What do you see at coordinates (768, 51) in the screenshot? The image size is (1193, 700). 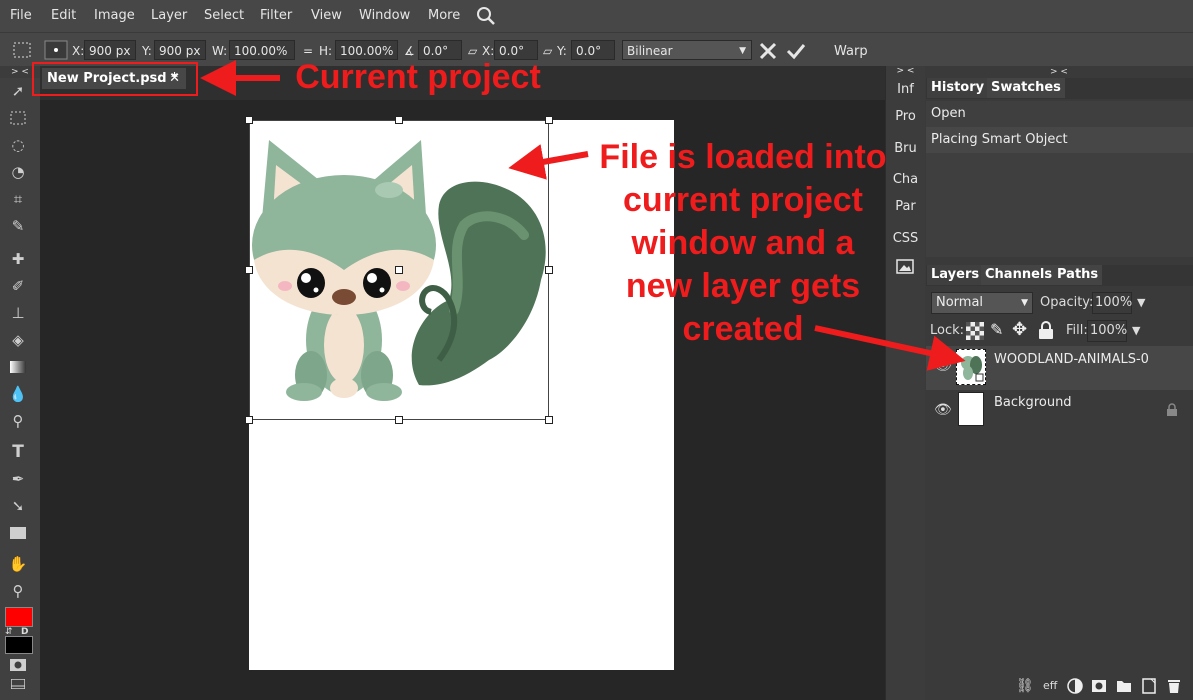 I see `cancel-transform-icon` at bounding box center [768, 51].